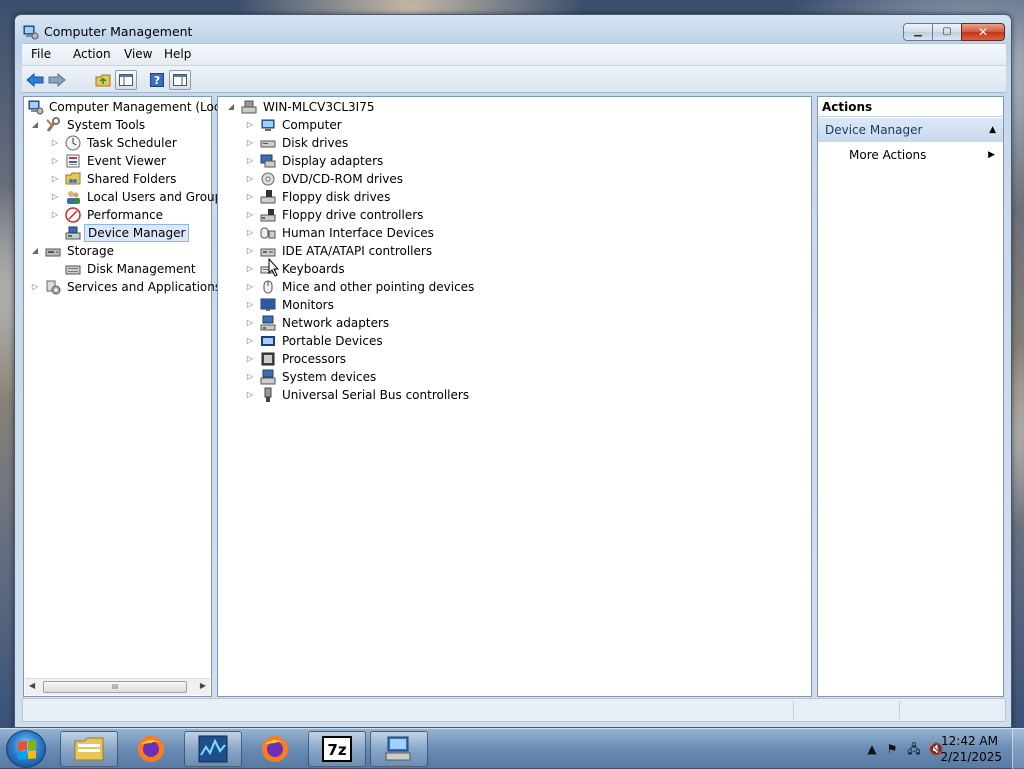 The width and height of the screenshot is (1024, 769). I want to click on device-category-label: Processors, so click(314, 359).